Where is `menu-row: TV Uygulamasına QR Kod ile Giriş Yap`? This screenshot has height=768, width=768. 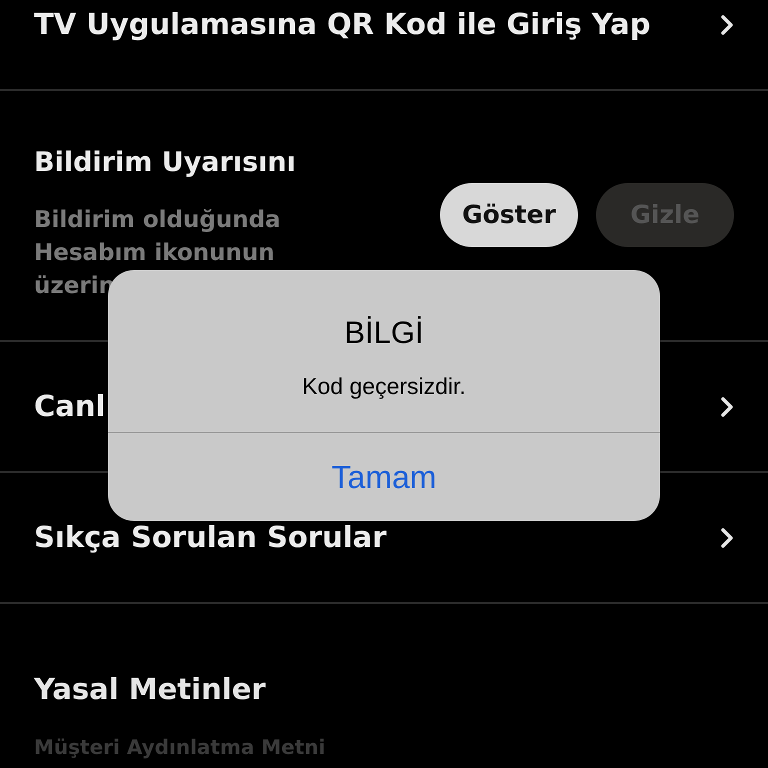 menu-row: TV Uygulamasına QR Kod ile Giriş Yap is located at coordinates (384, 45).